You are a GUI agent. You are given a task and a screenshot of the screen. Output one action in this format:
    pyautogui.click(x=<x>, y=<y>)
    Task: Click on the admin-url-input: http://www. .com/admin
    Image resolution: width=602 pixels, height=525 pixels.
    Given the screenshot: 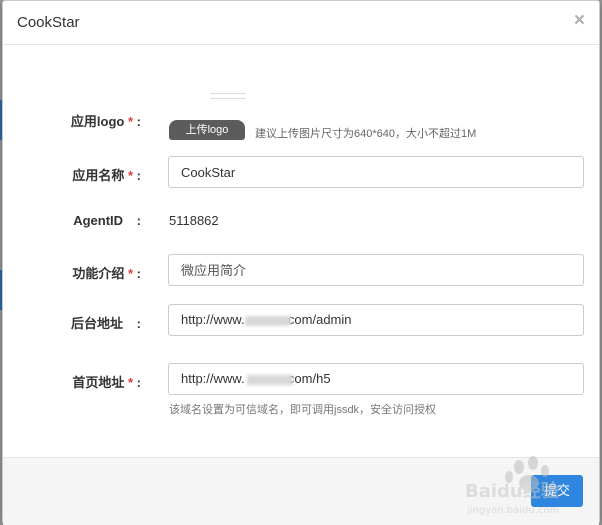 What is the action you would take?
    pyautogui.click(x=376, y=320)
    